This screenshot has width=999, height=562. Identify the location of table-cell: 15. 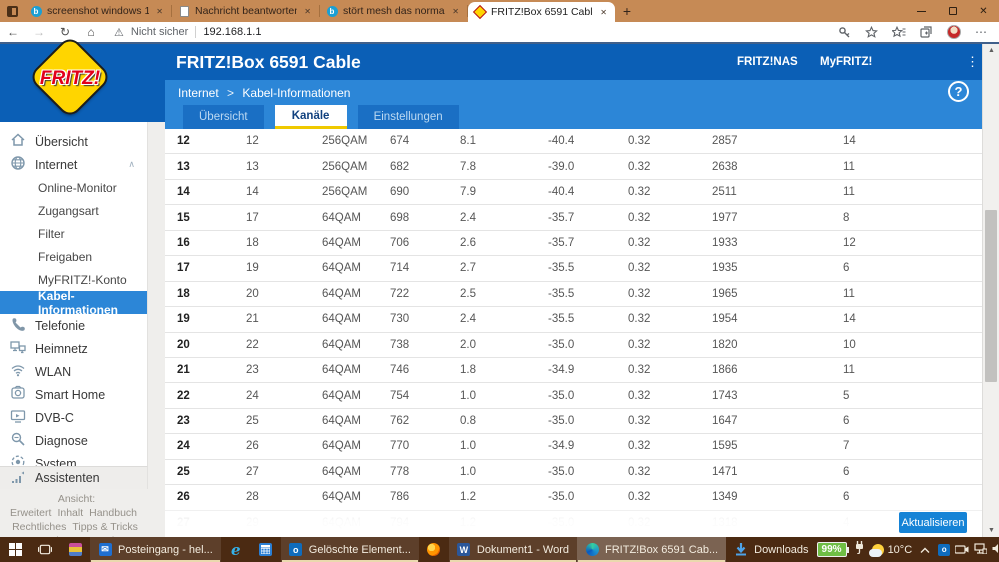
(183, 217).